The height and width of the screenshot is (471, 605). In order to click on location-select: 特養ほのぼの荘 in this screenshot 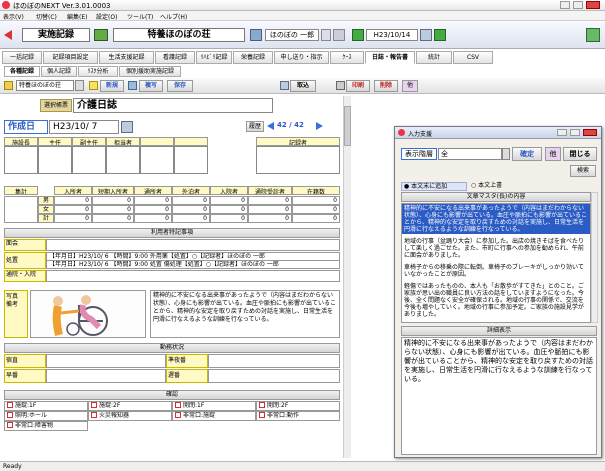, I will do `click(45, 85)`.